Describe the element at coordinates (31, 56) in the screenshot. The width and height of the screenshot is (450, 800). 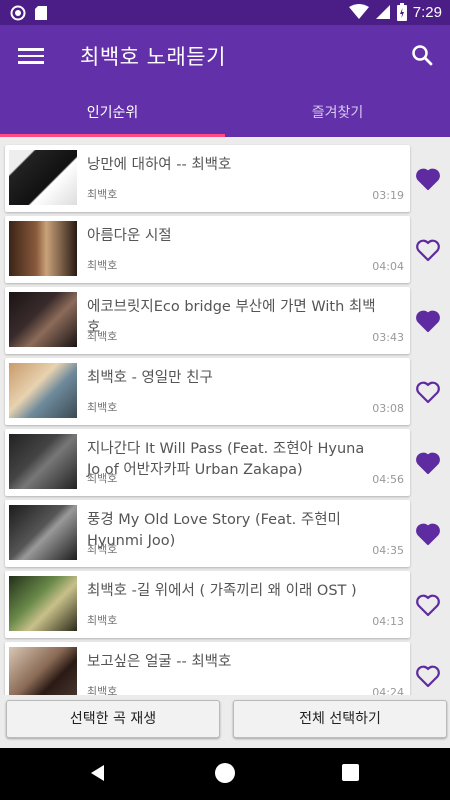
I see `menu-icon` at that location.